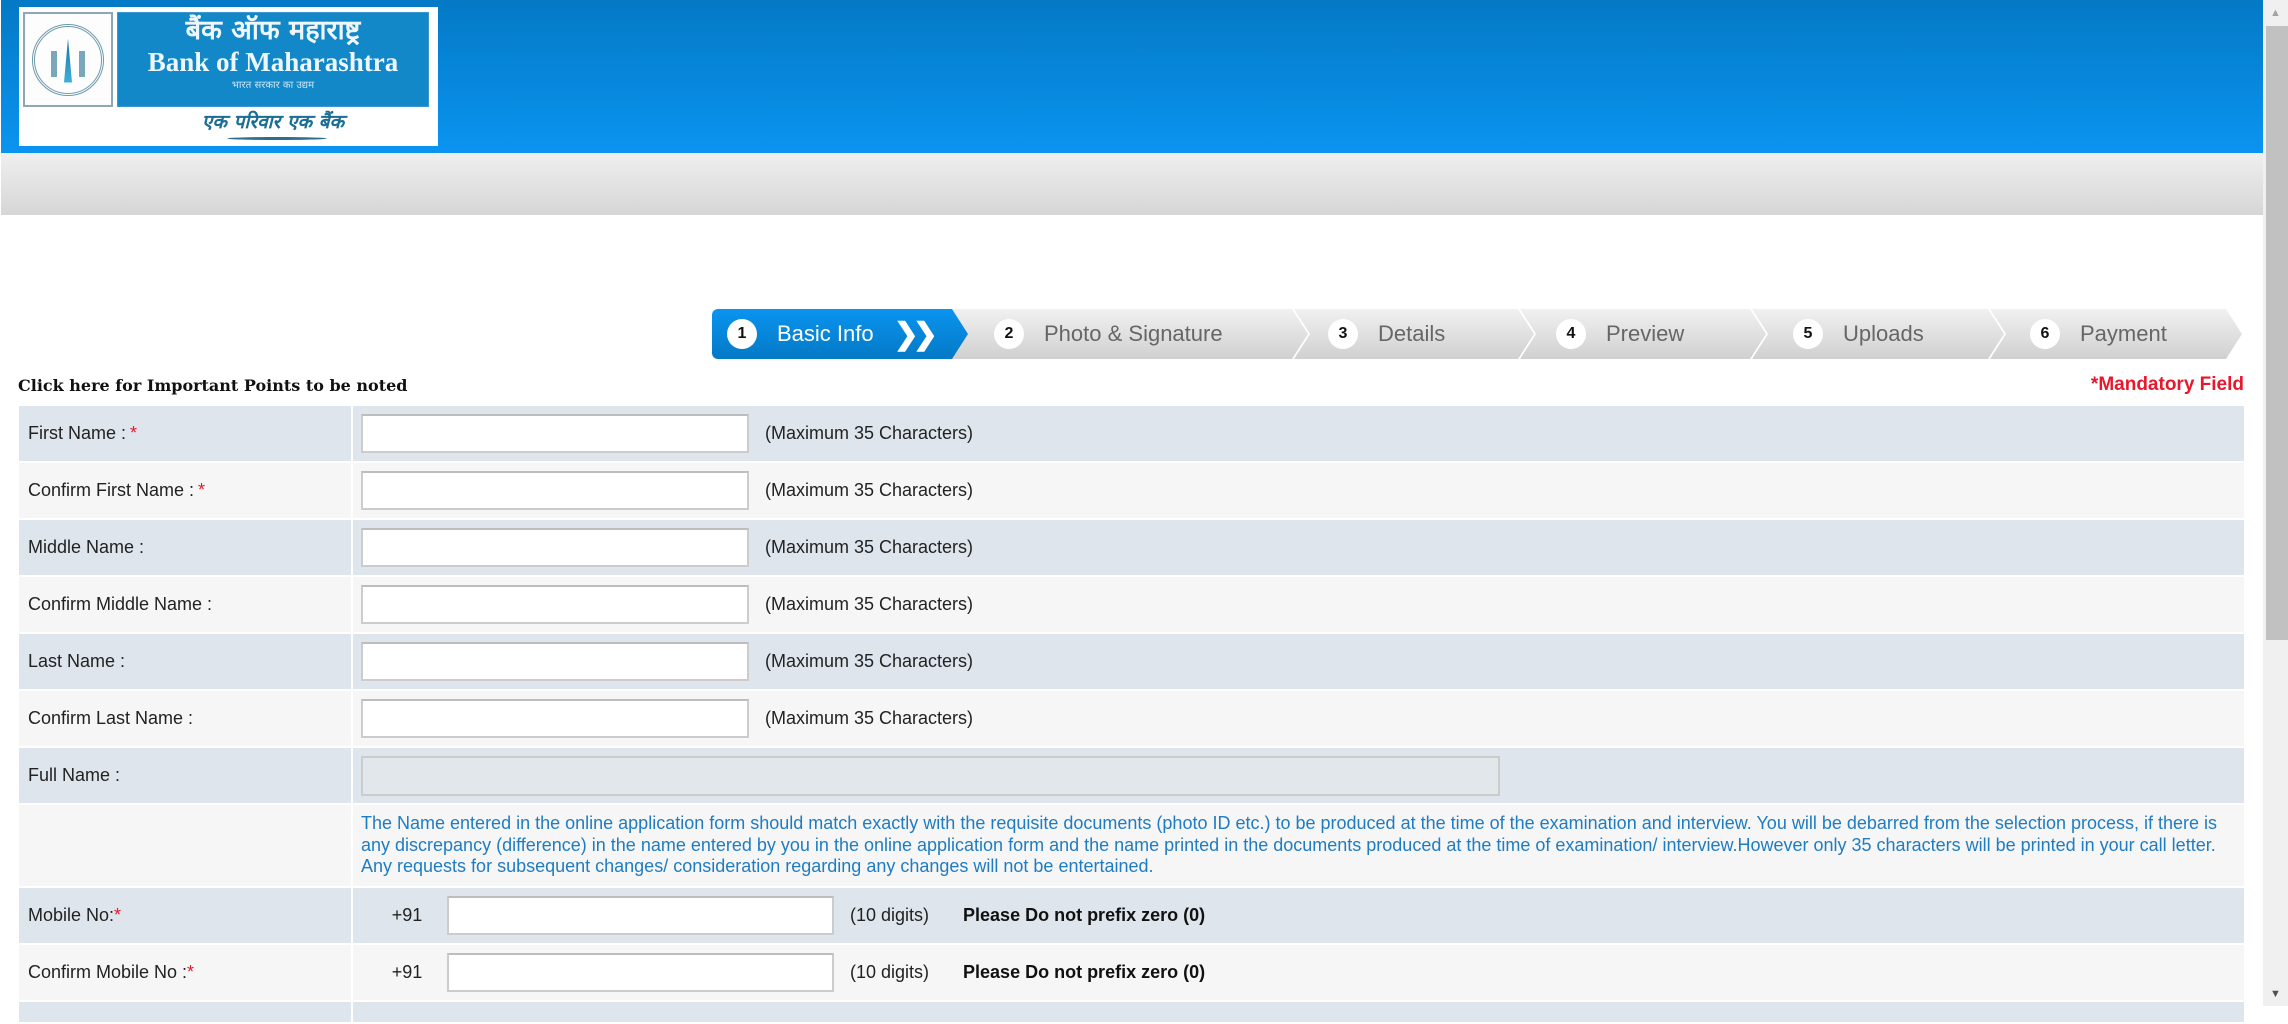  Describe the element at coordinates (77, 433) in the screenshot. I see `label-text: First Name :` at that location.